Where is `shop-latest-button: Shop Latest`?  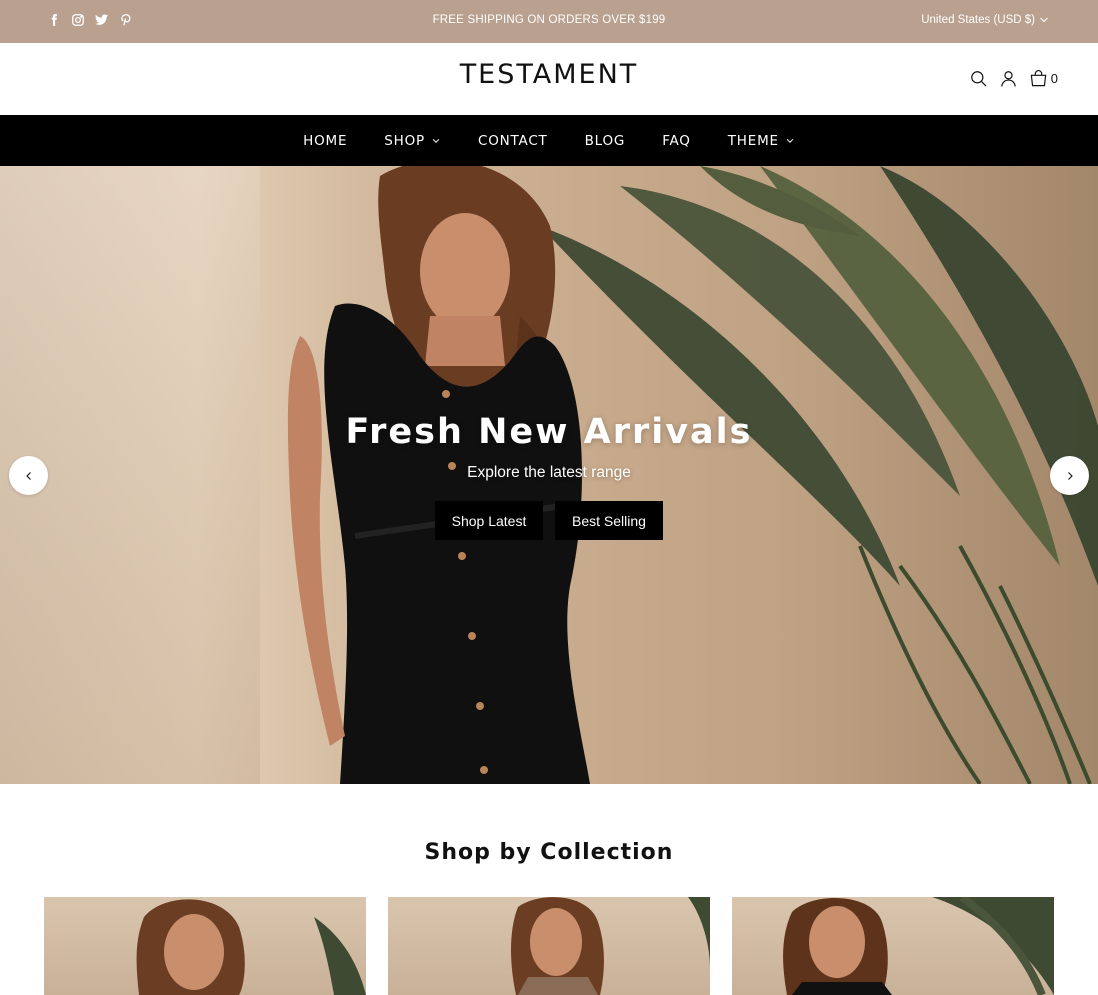 shop-latest-button: Shop Latest is located at coordinates (489, 520).